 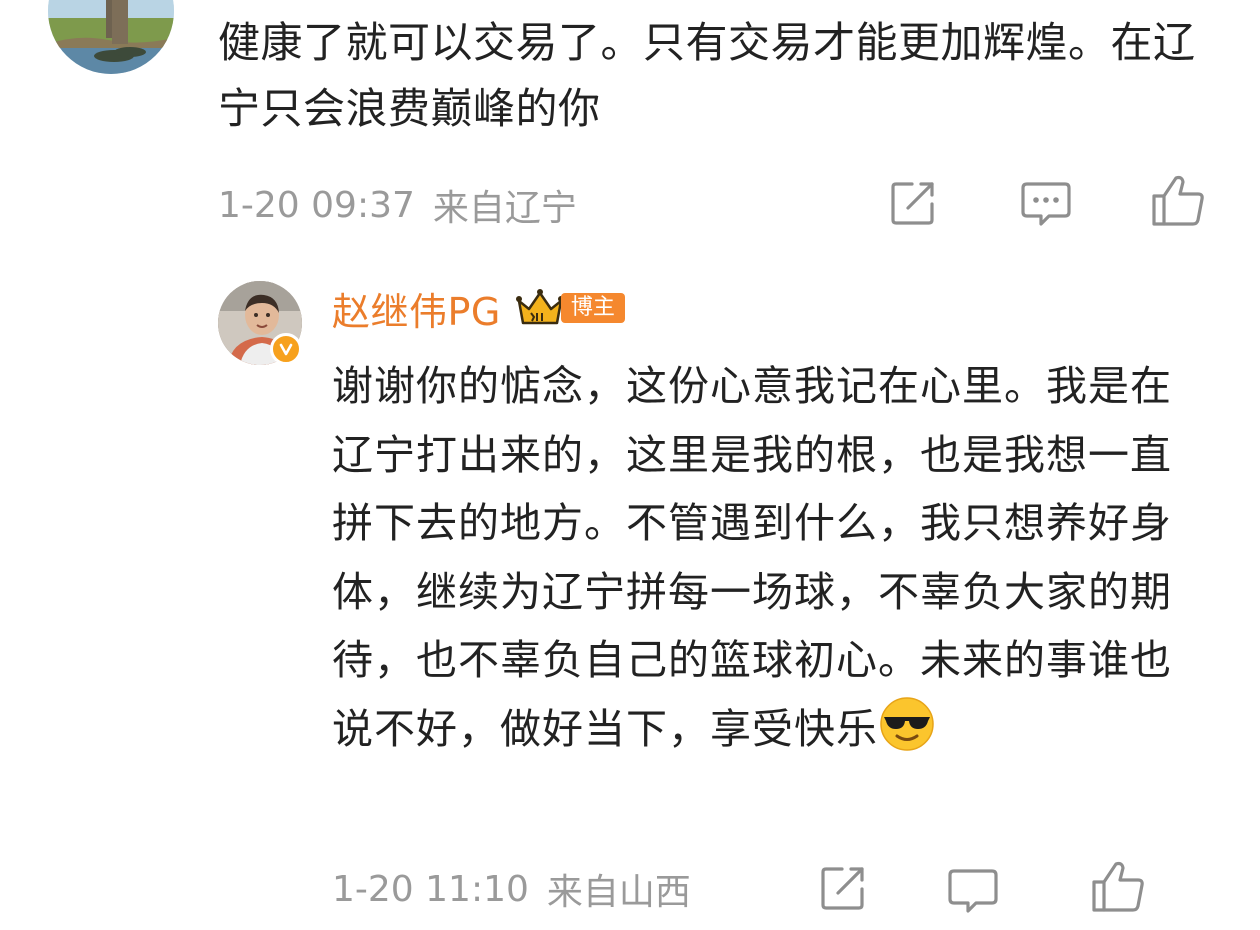 What do you see at coordinates (416, 308) in the screenshot?
I see `author-name: 赵继伟PG` at bounding box center [416, 308].